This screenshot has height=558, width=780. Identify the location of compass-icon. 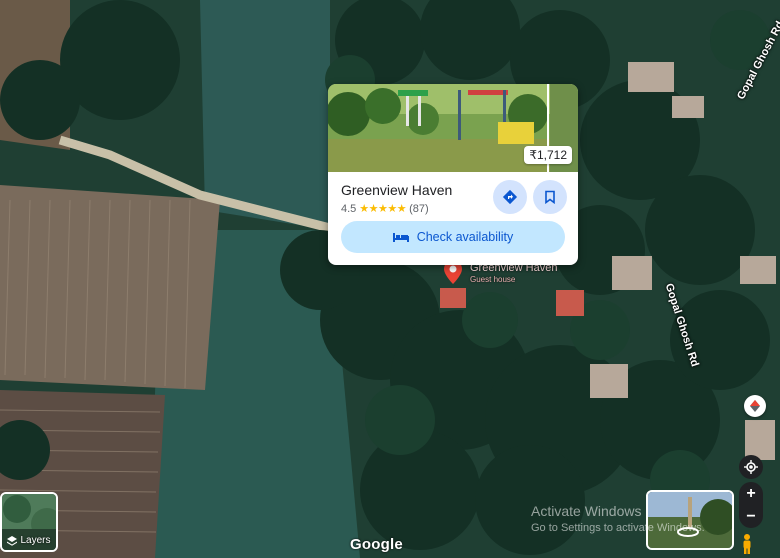
(755, 406).